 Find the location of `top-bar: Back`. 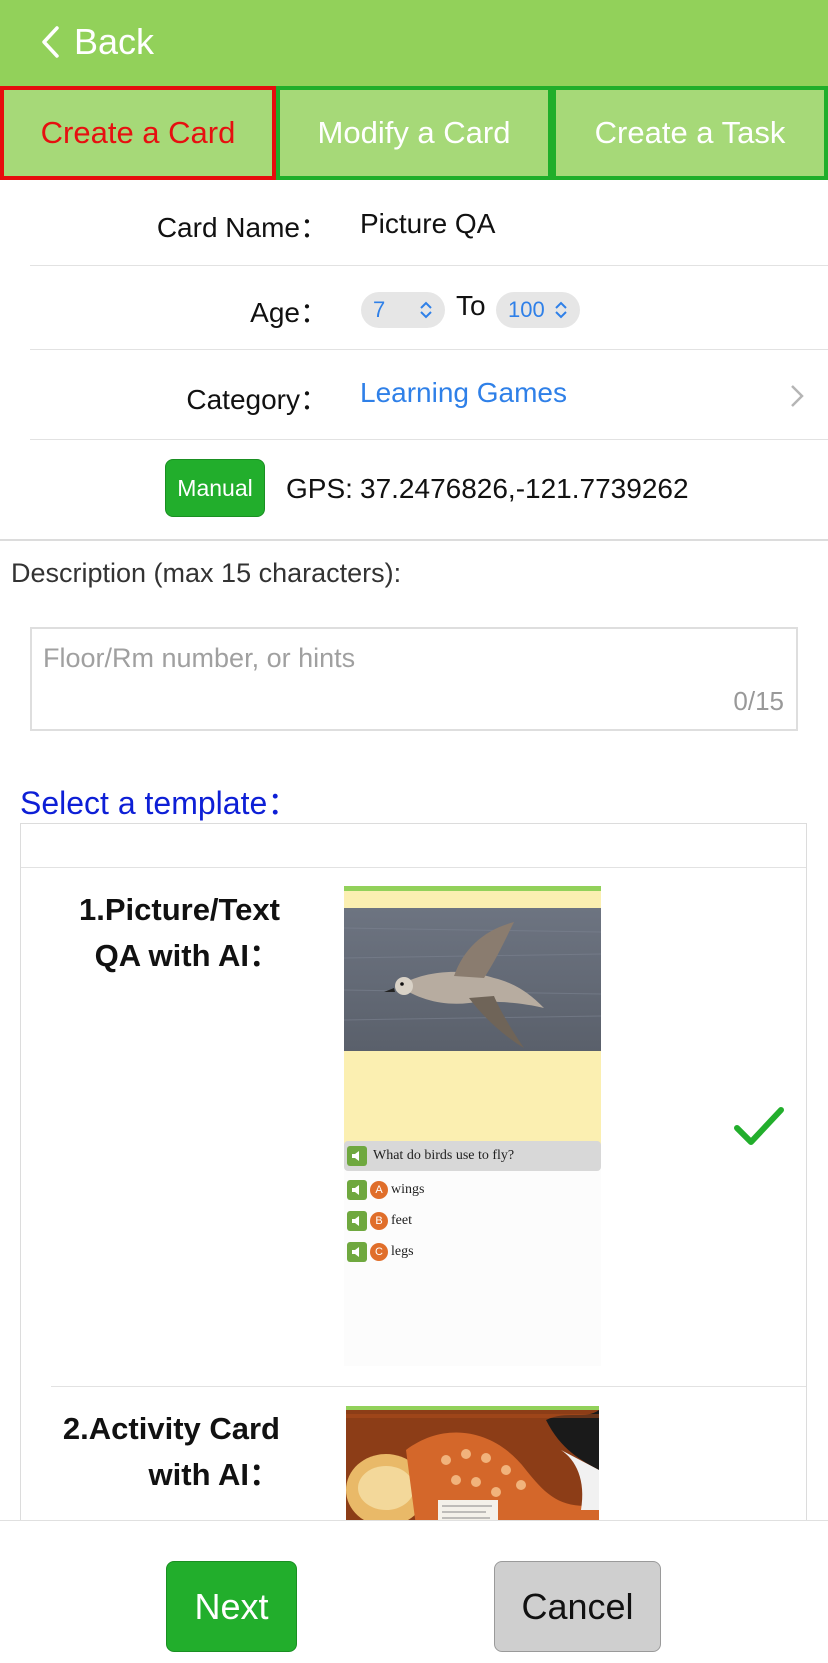

top-bar: Back is located at coordinates (414, 43).